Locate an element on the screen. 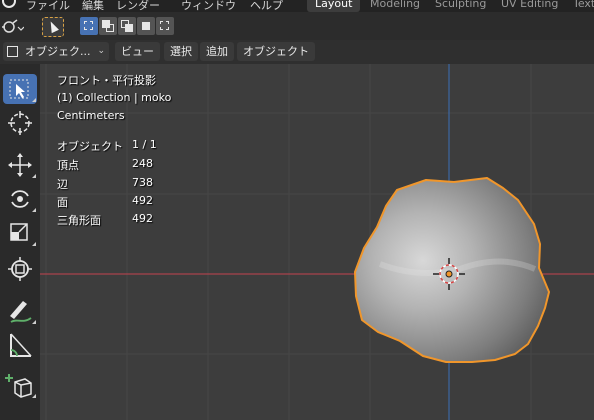 The width and height of the screenshot is (594, 420). blender-logo-icon is located at coordinates (9, 4).